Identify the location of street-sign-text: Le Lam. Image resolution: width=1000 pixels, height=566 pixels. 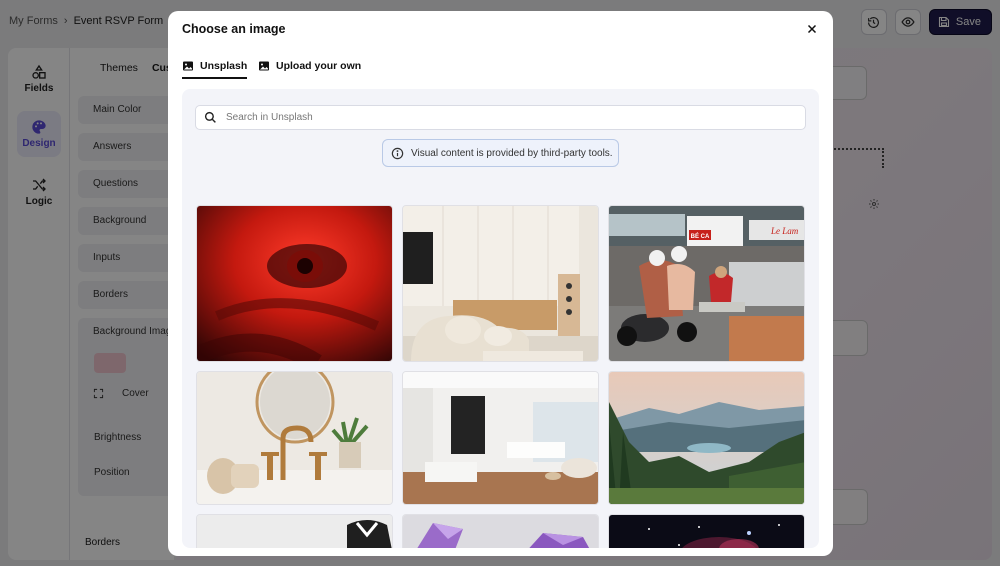
(784, 231).